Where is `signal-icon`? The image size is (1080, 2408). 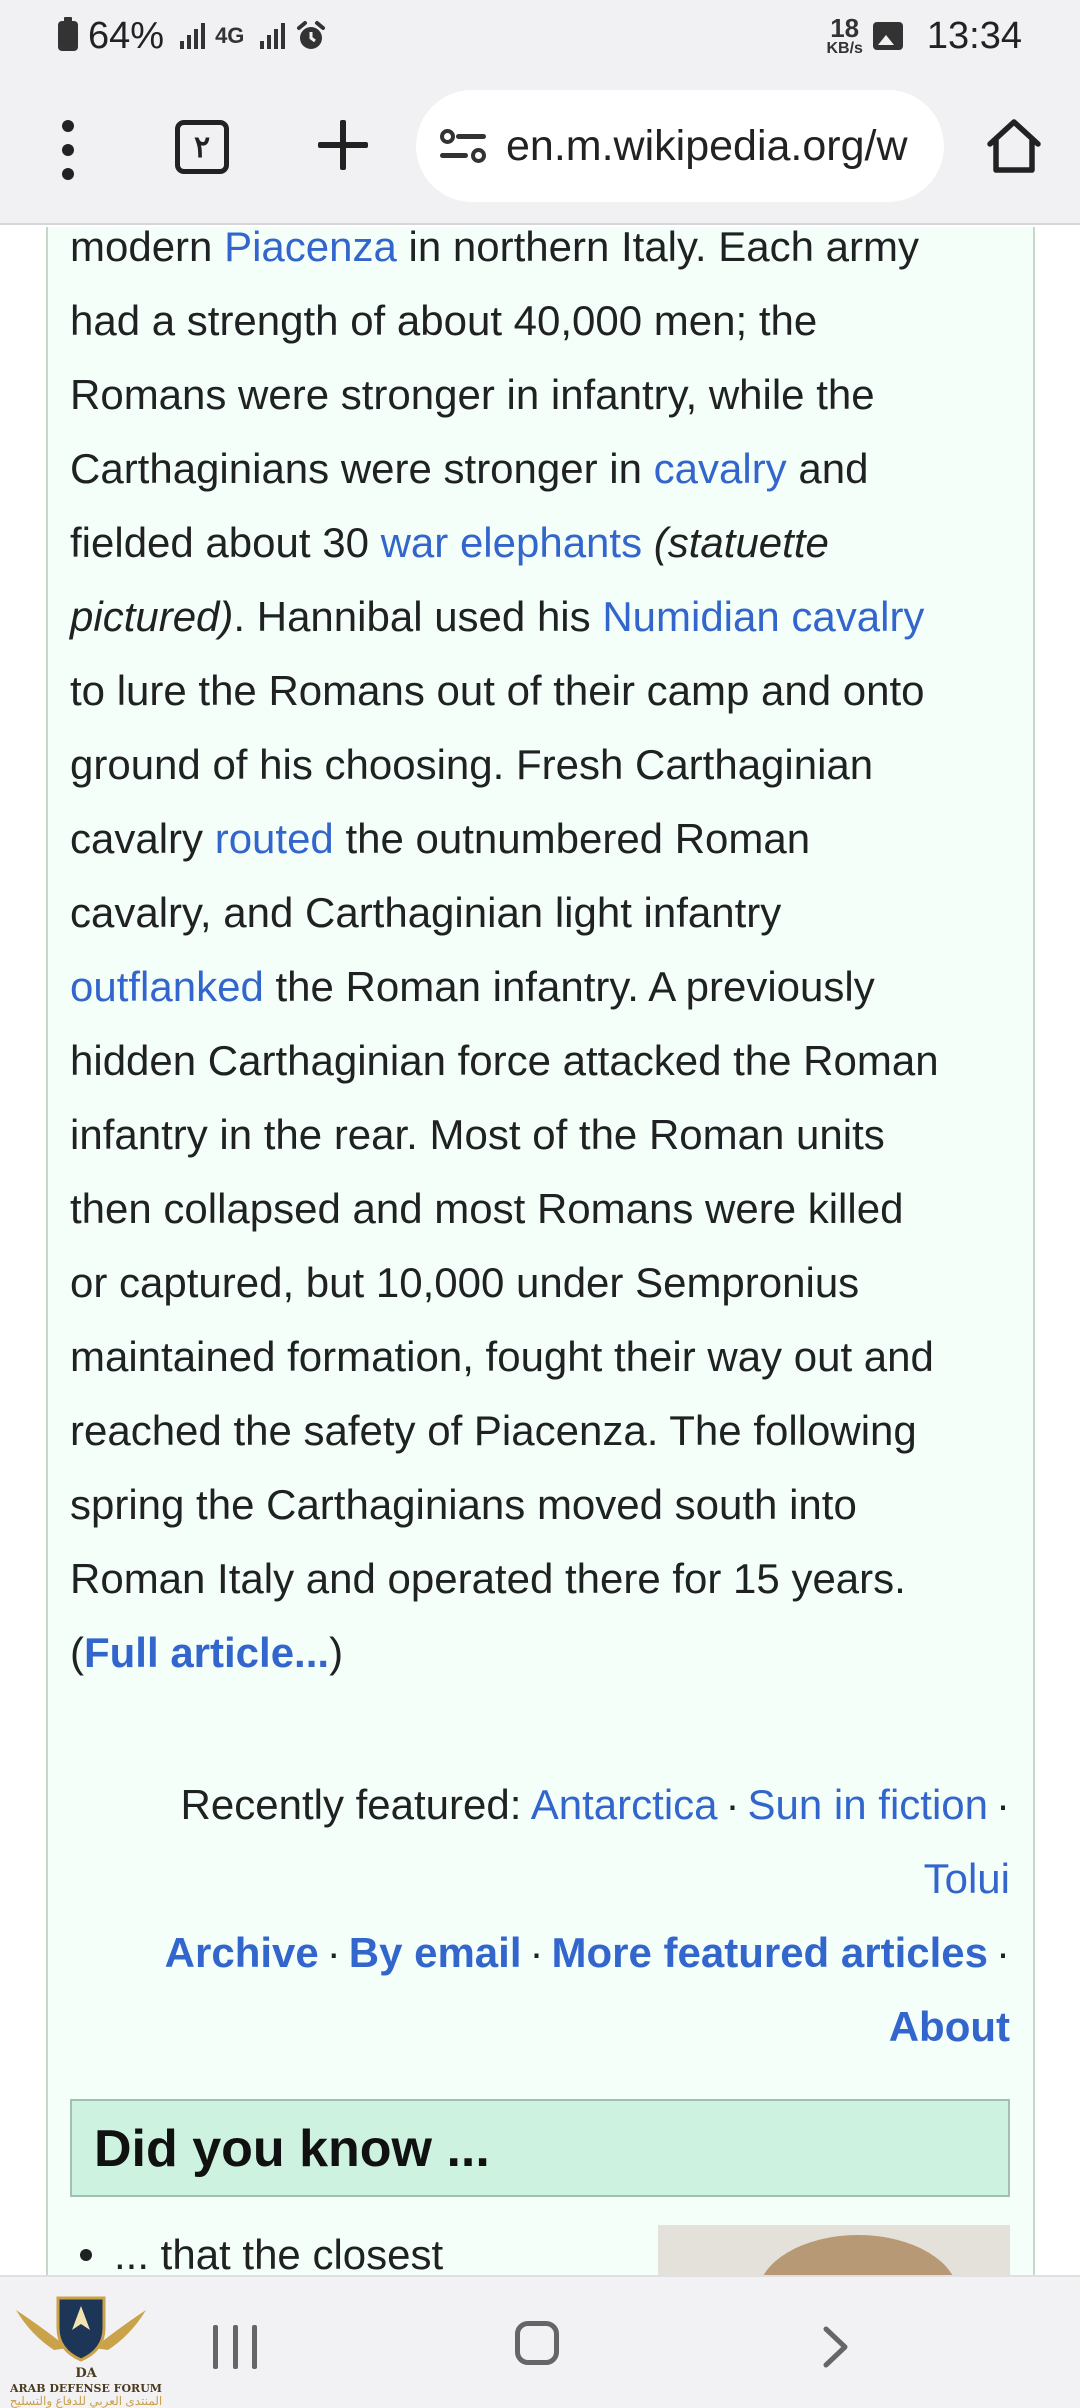
signal-icon is located at coordinates (193, 36).